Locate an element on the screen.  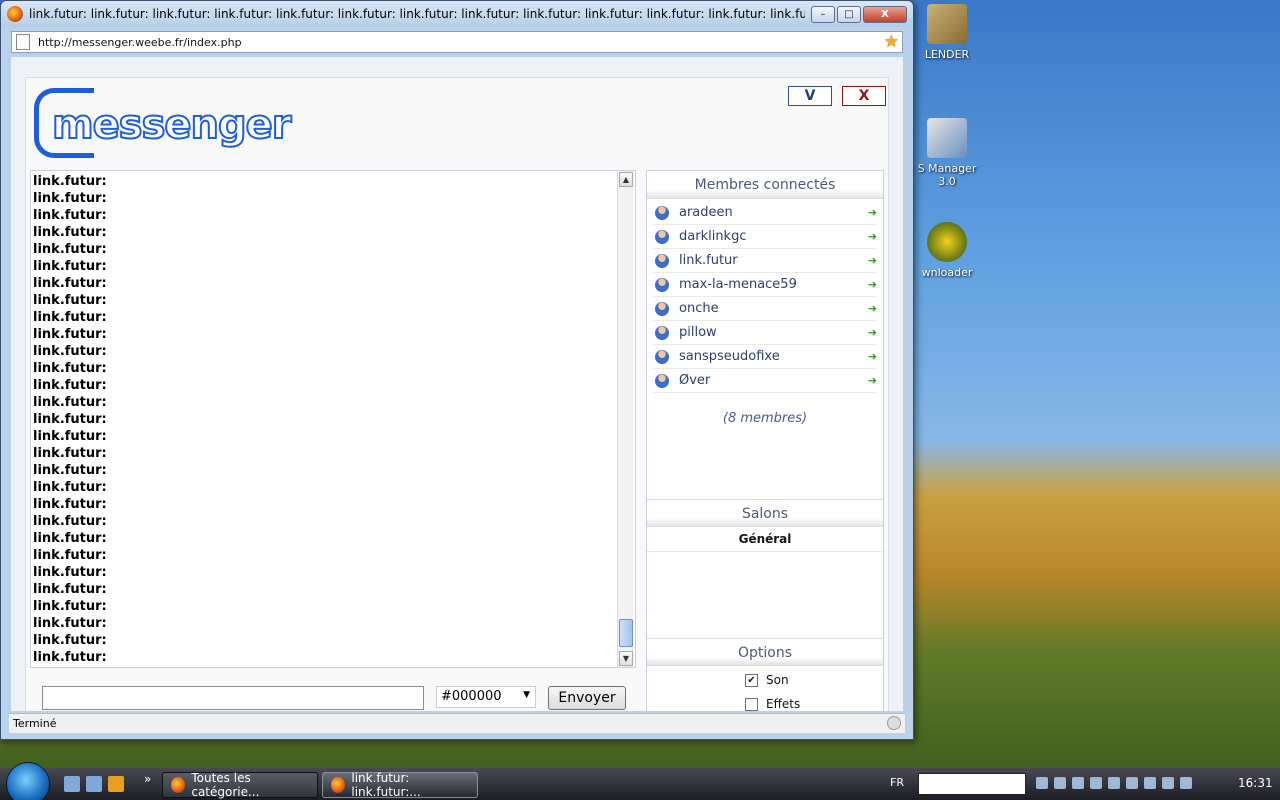
close-button: X is located at coordinates (885, 14).